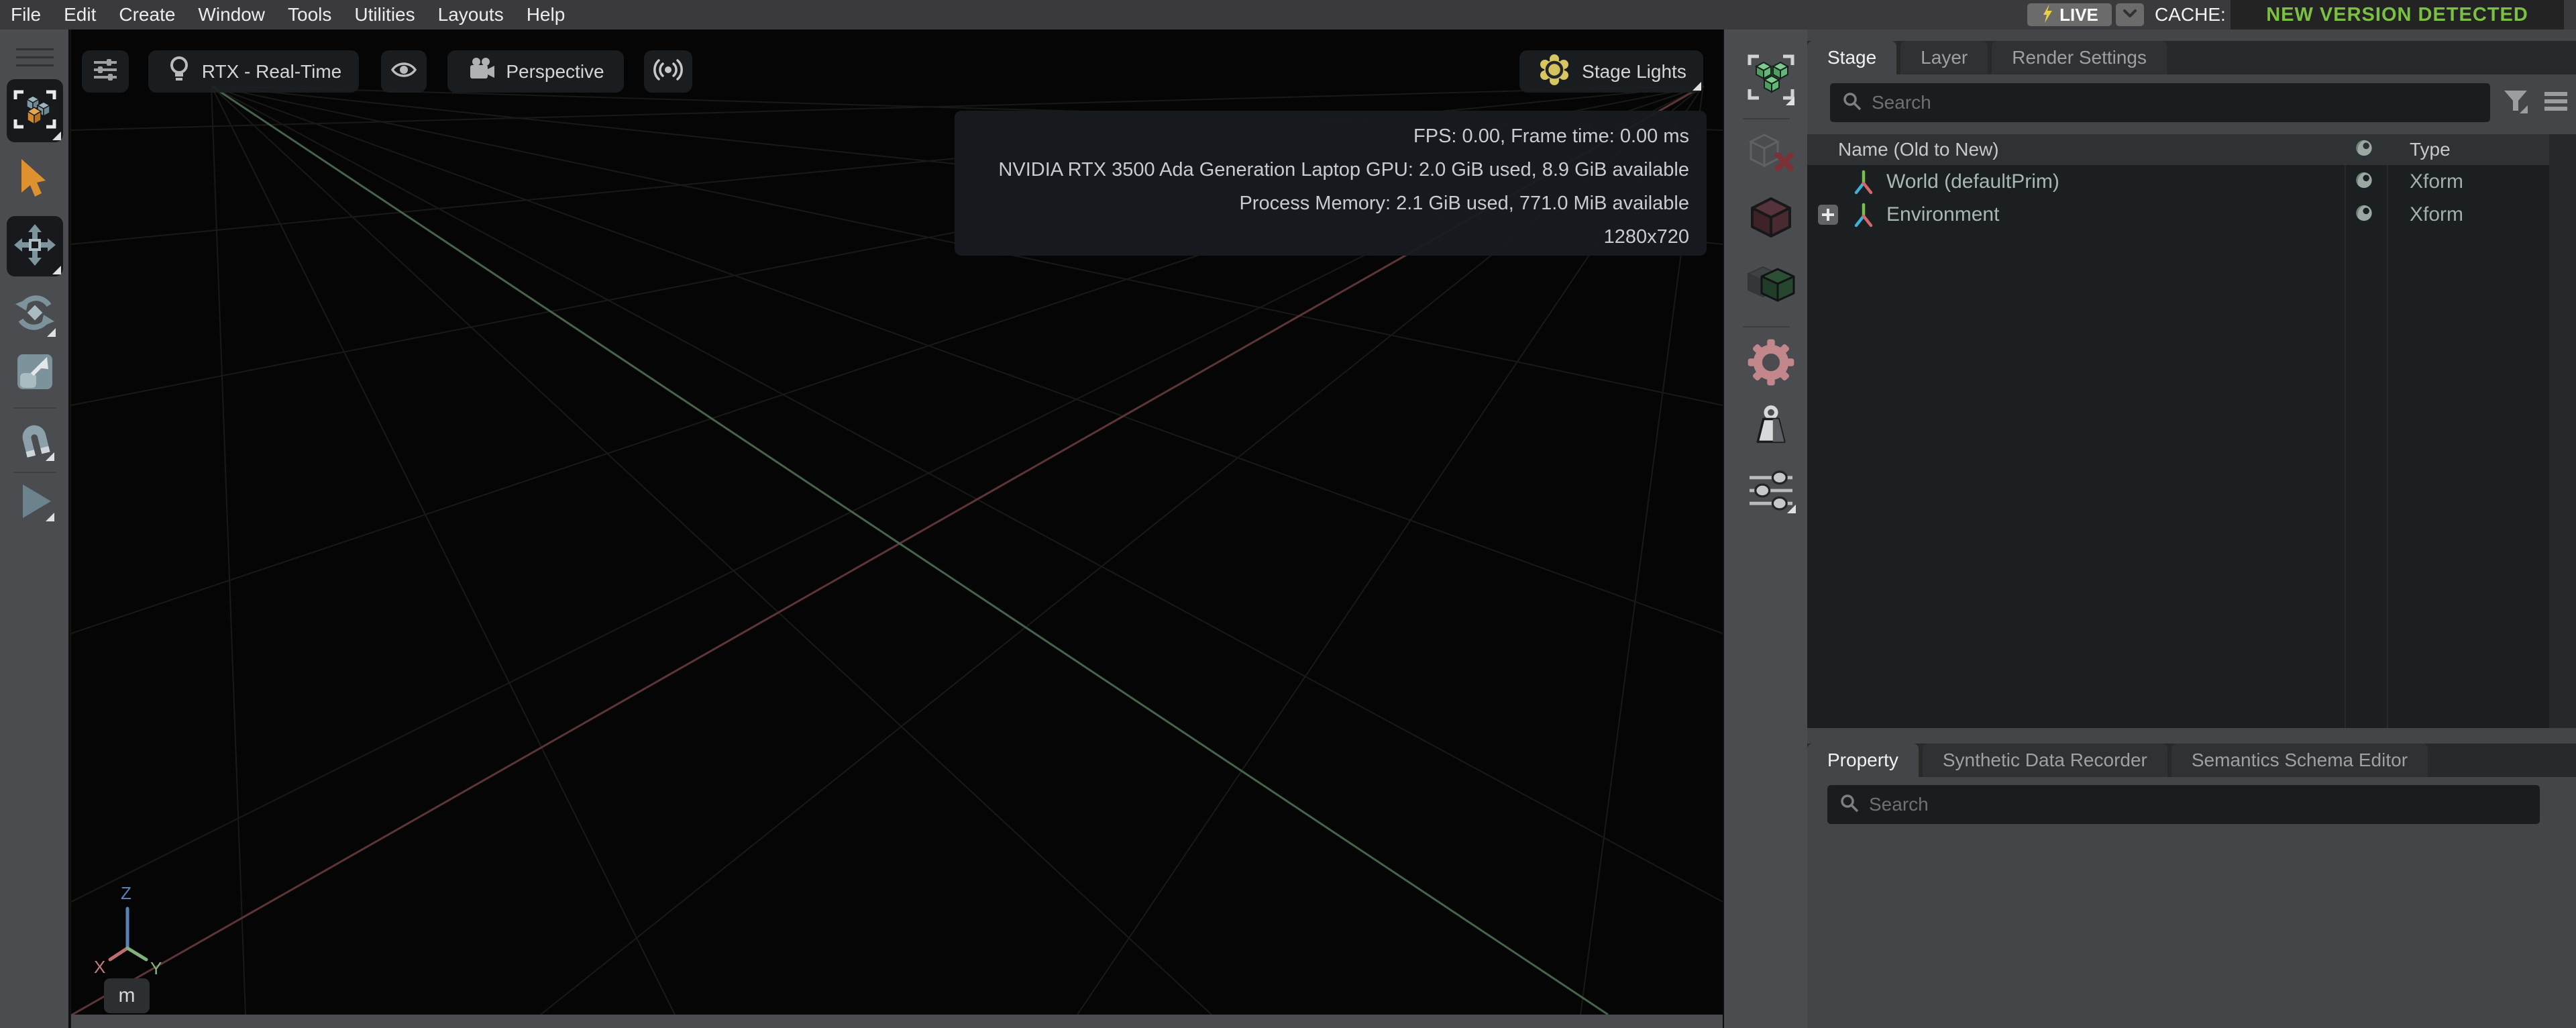 The image size is (2576, 1028). I want to click on prim-name: Environment, so click(1942, 215).